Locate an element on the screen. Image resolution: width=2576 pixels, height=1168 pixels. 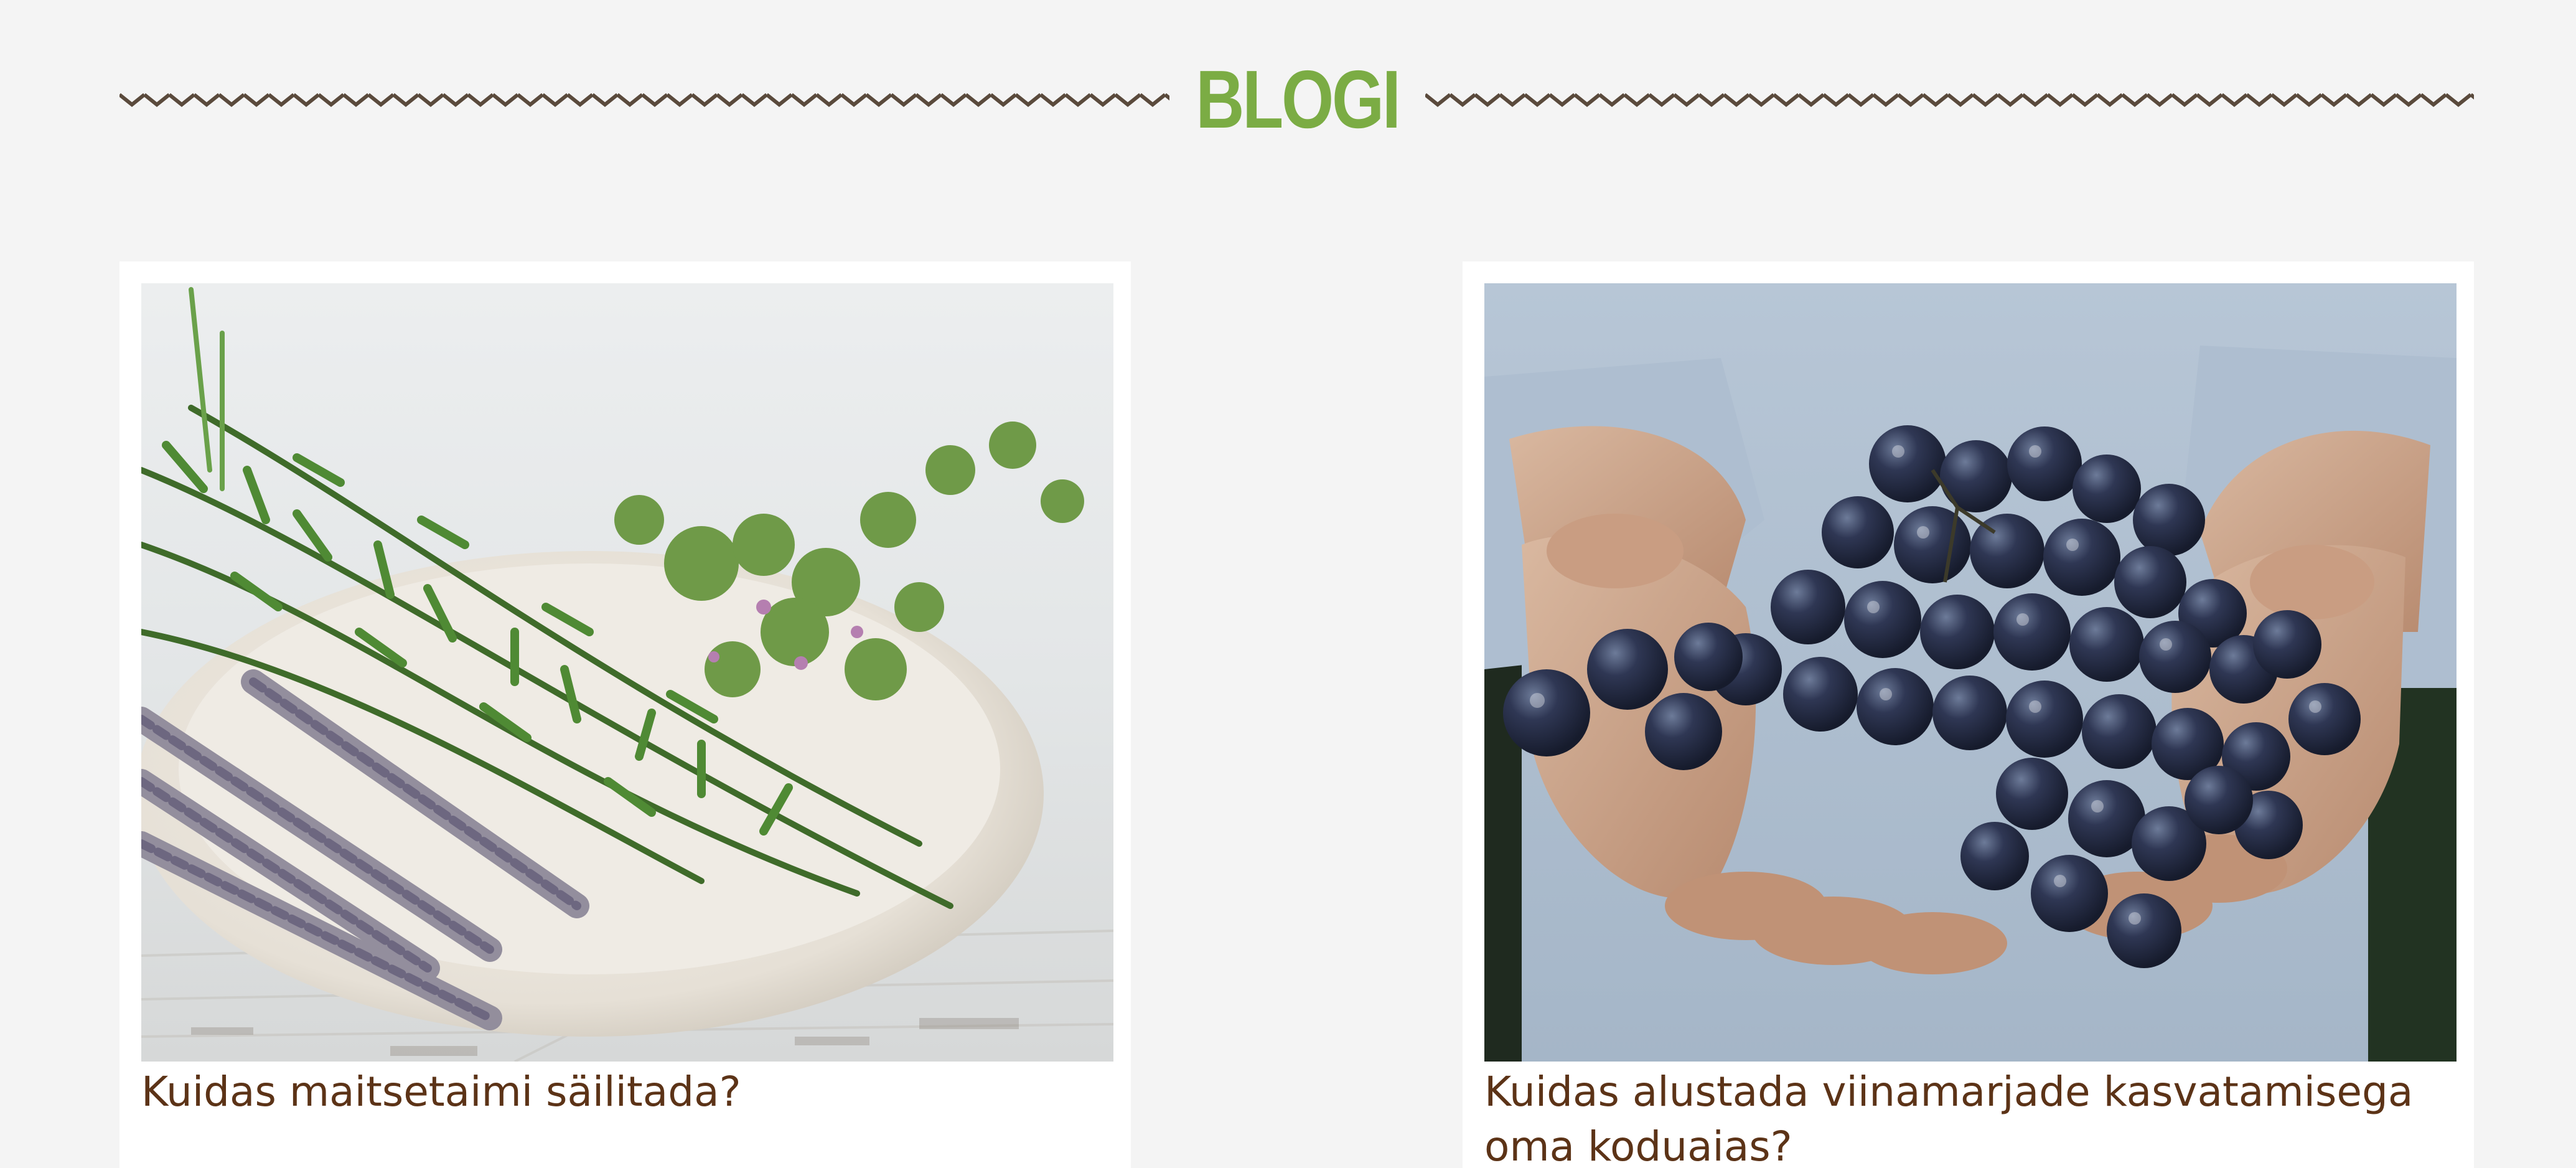
zigzag-divider-left is located at coordinates (644, 100).